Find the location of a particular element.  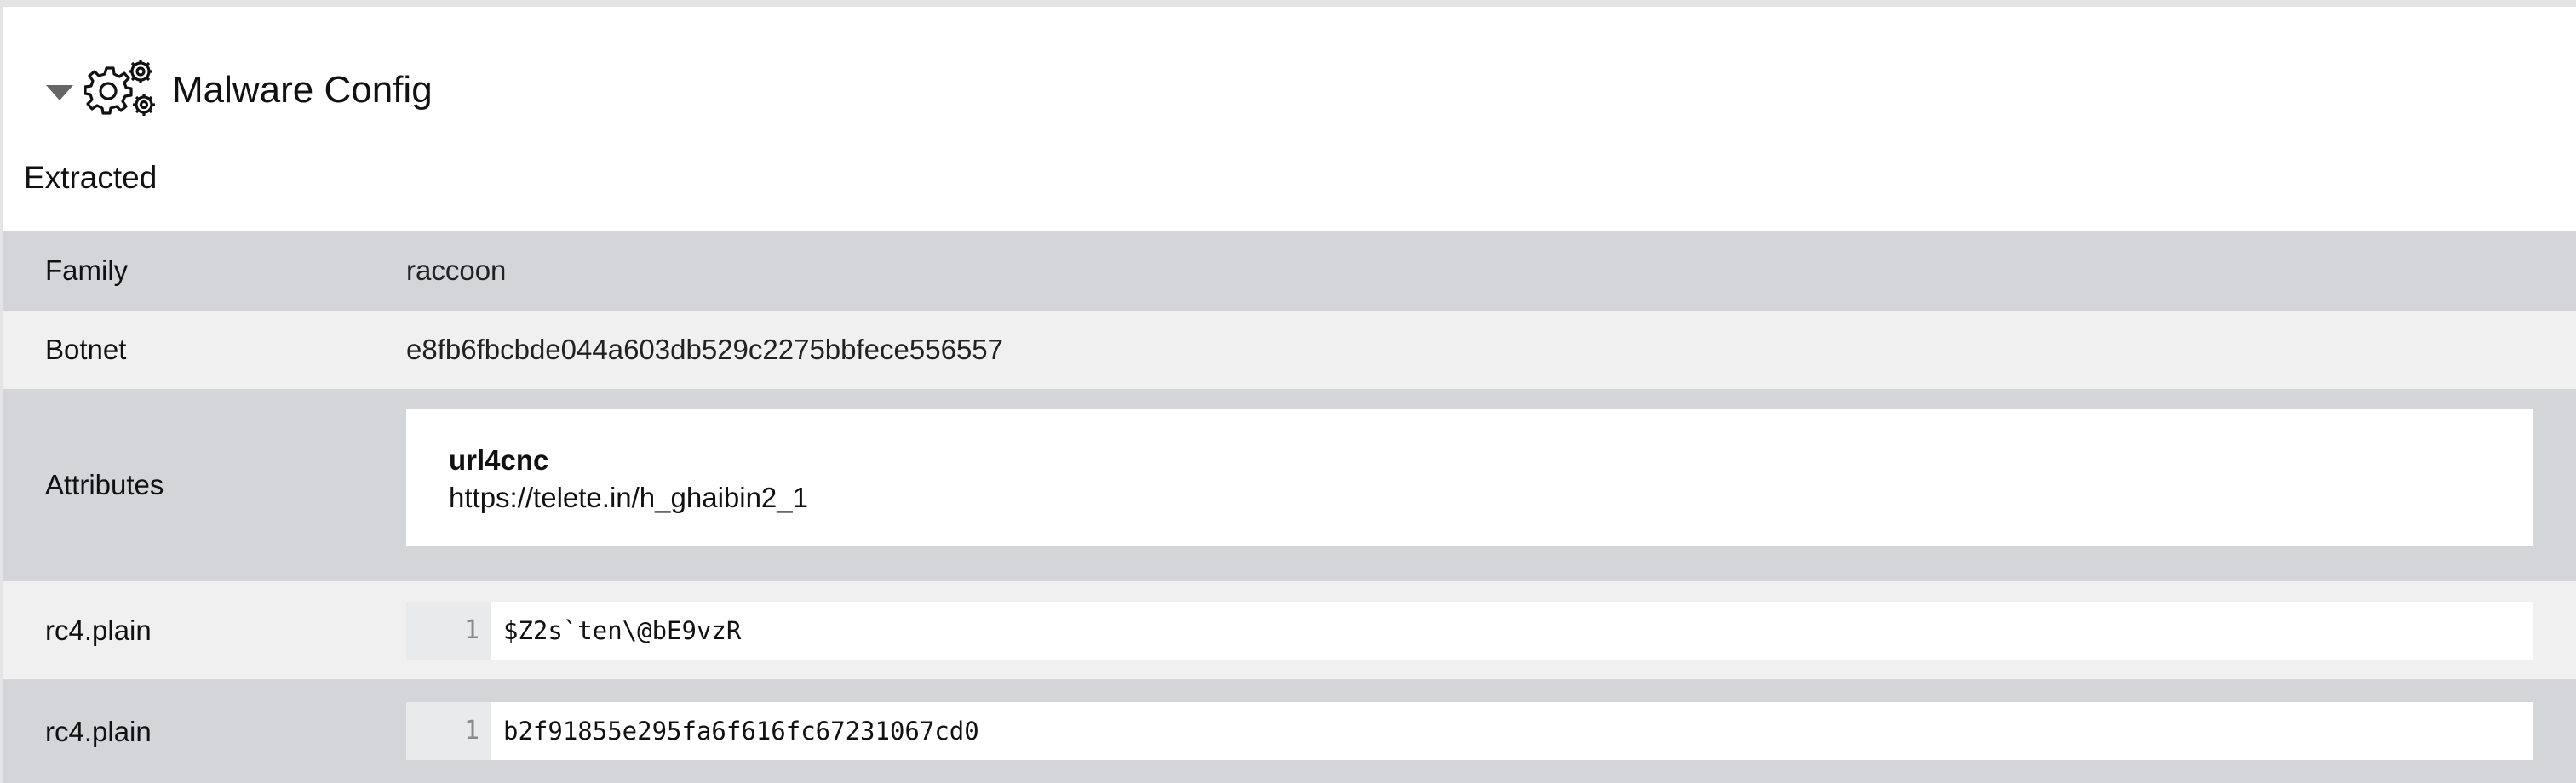

row-label: Family is located at coordinates (87, 270).